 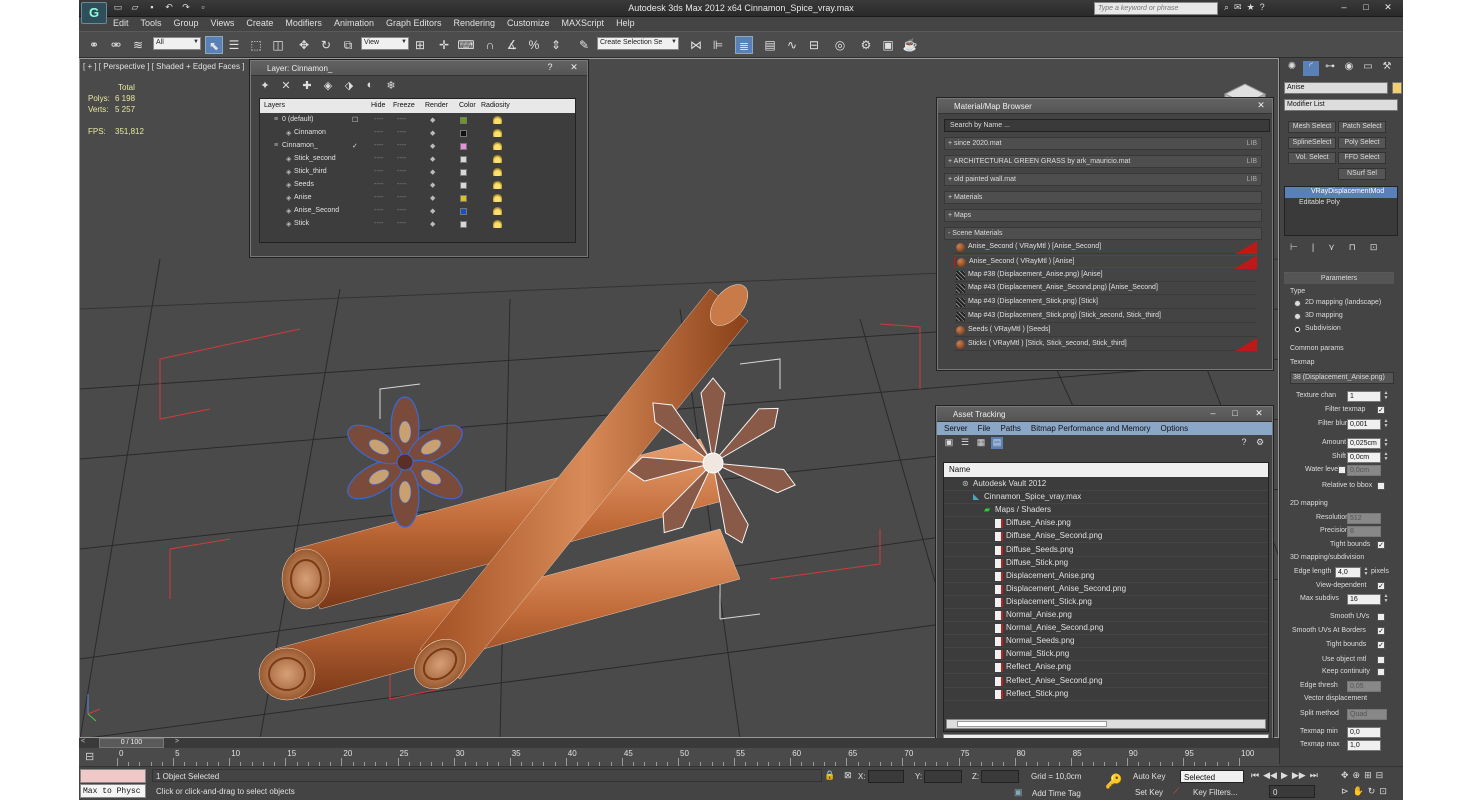 I want to click on absolute-mode-icon: ⊠, so click(x=848, y=775).